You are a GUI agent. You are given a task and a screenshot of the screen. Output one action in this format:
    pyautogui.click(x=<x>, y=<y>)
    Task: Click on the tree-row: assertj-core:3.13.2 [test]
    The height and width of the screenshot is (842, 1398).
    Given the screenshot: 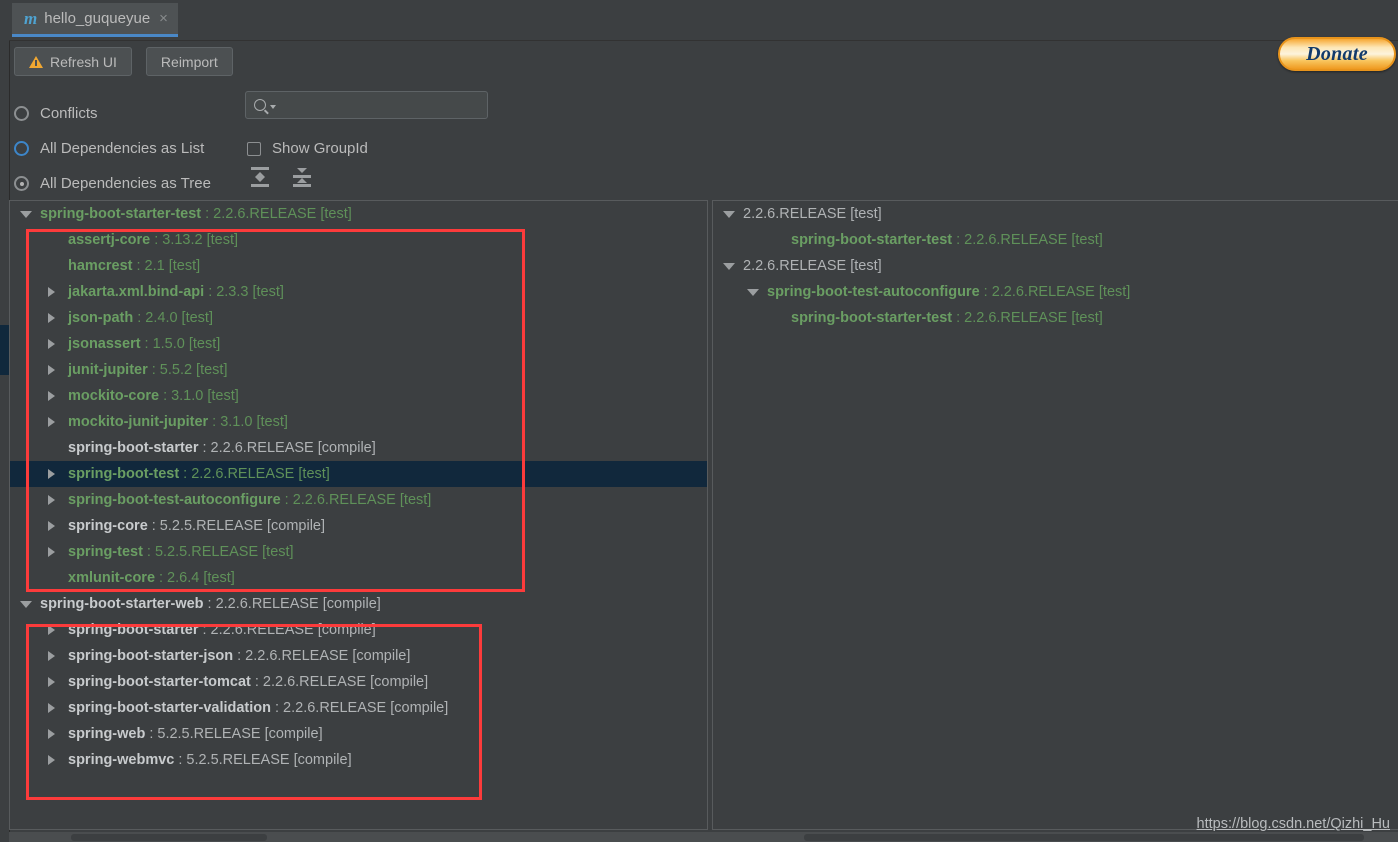 What is the action you would take?
    pyautogui.click(x=358, y=240)
    